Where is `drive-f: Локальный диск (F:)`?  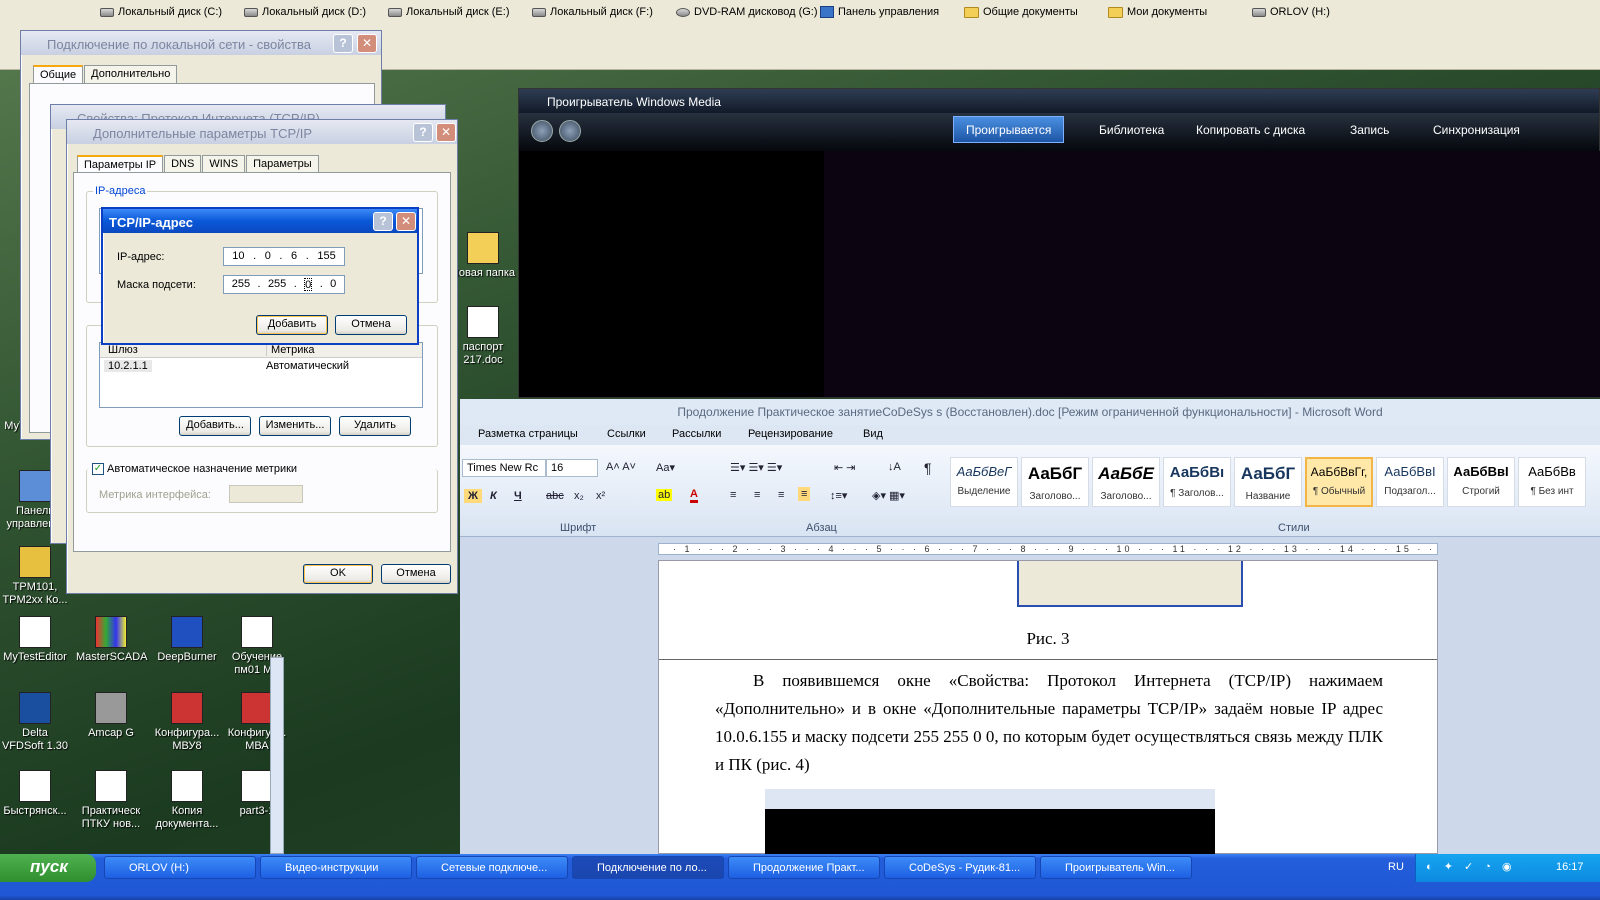
drive-f: Локальный диск (F:) is located at coordinates (592, 12).